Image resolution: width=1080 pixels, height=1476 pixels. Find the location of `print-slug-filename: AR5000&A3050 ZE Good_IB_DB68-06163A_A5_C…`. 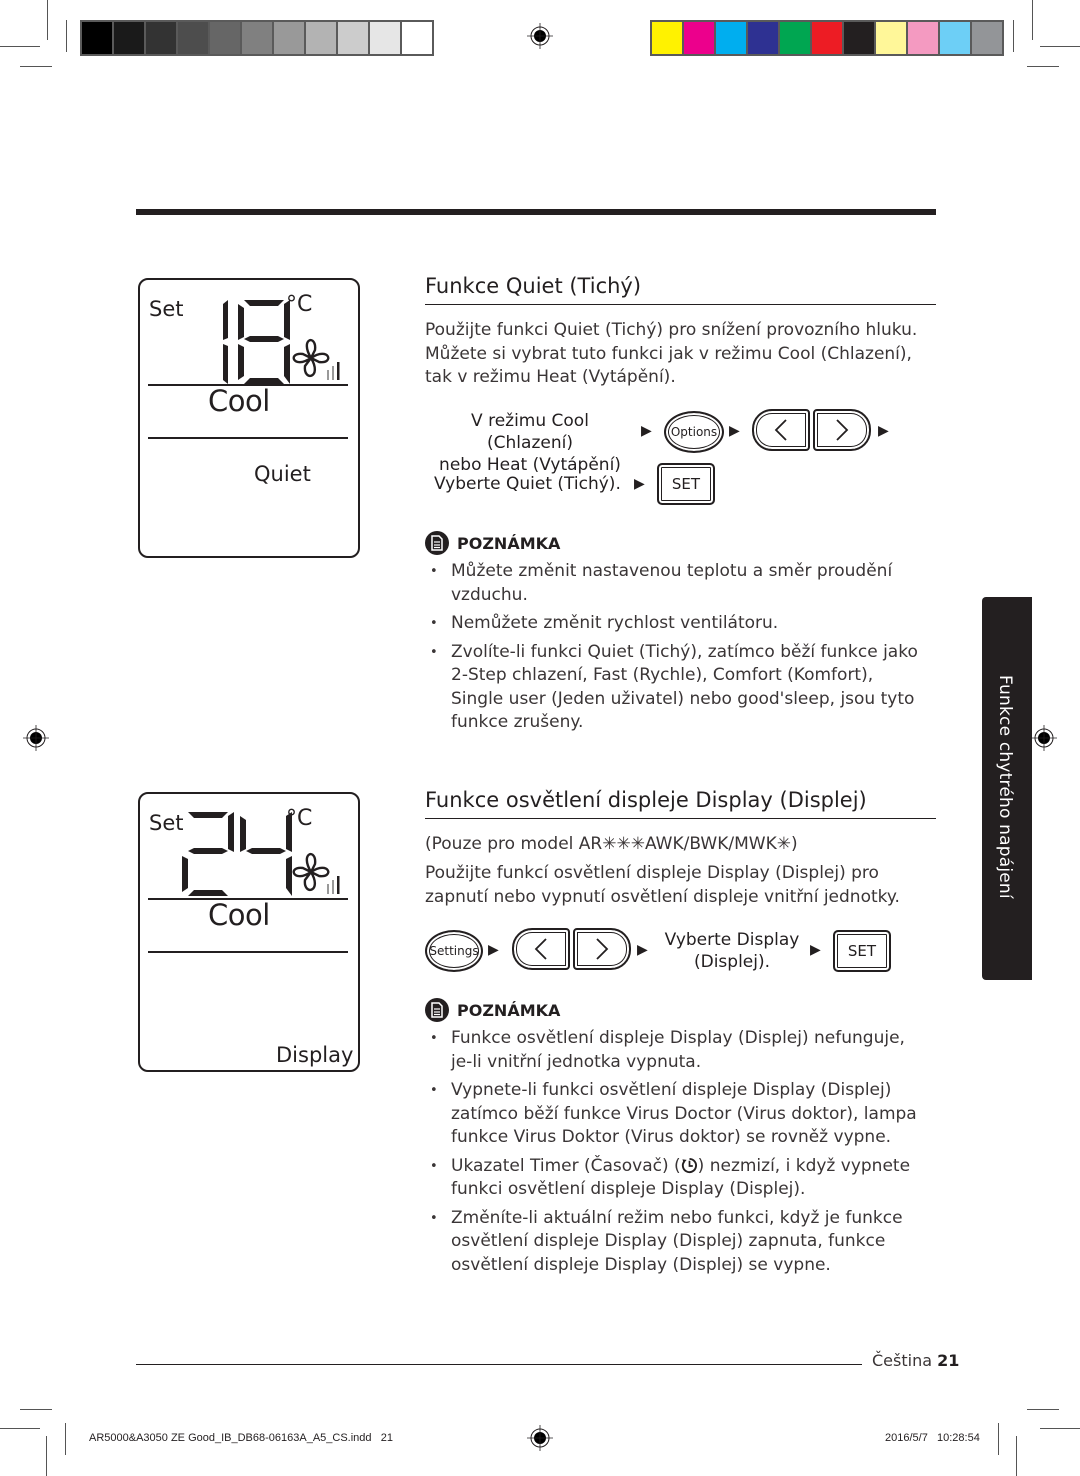

print-slug-filename: AR5000&A3050 ZE Good_IB_DB68-06163A_A5_C… is located at coordinates (241, 1438).